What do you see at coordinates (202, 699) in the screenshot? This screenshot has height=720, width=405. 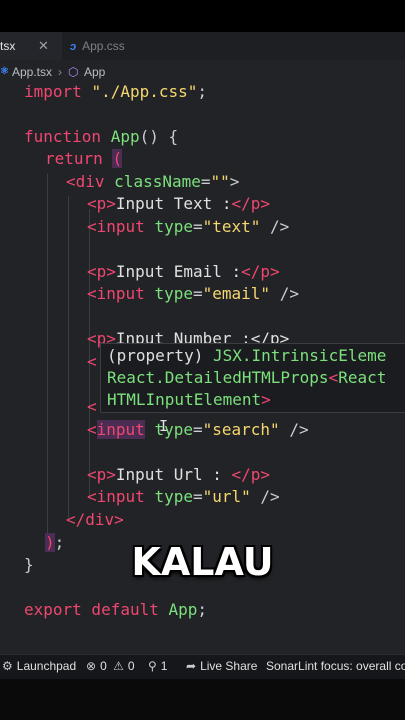 I see `bottom-black-bar` at bounding box center [202, 699].